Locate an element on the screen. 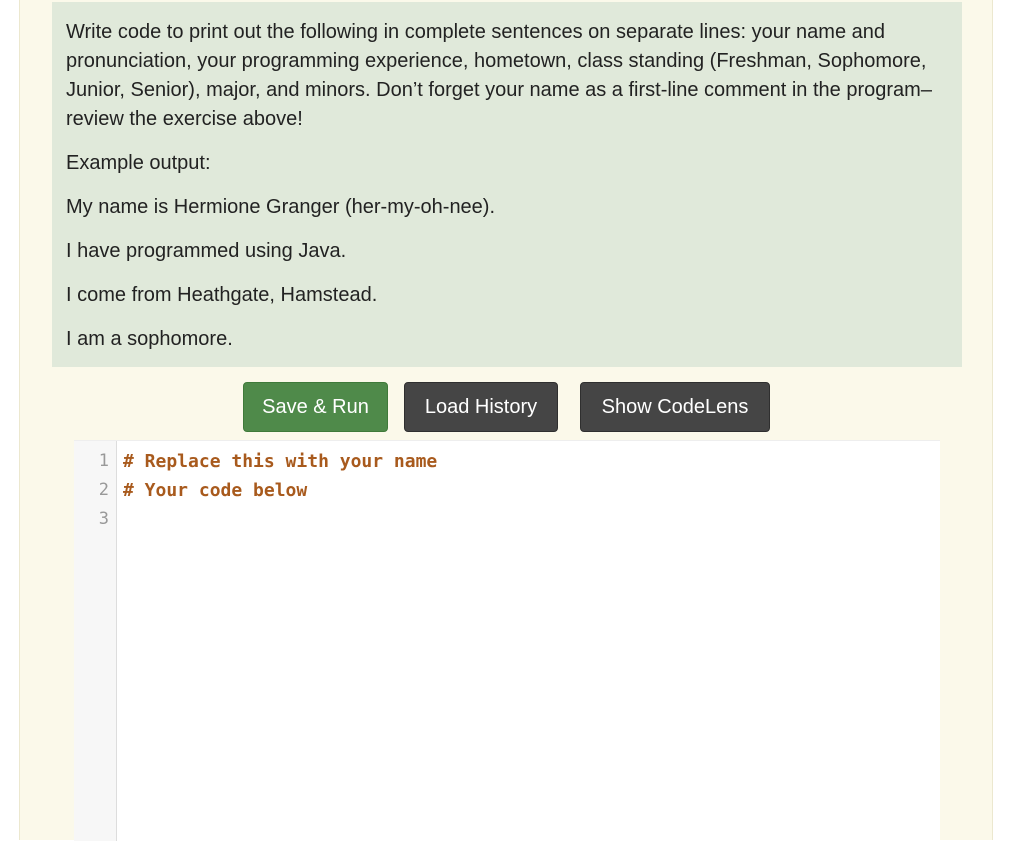  save-run-button: Save & Run is located at coordinates (315, 407).